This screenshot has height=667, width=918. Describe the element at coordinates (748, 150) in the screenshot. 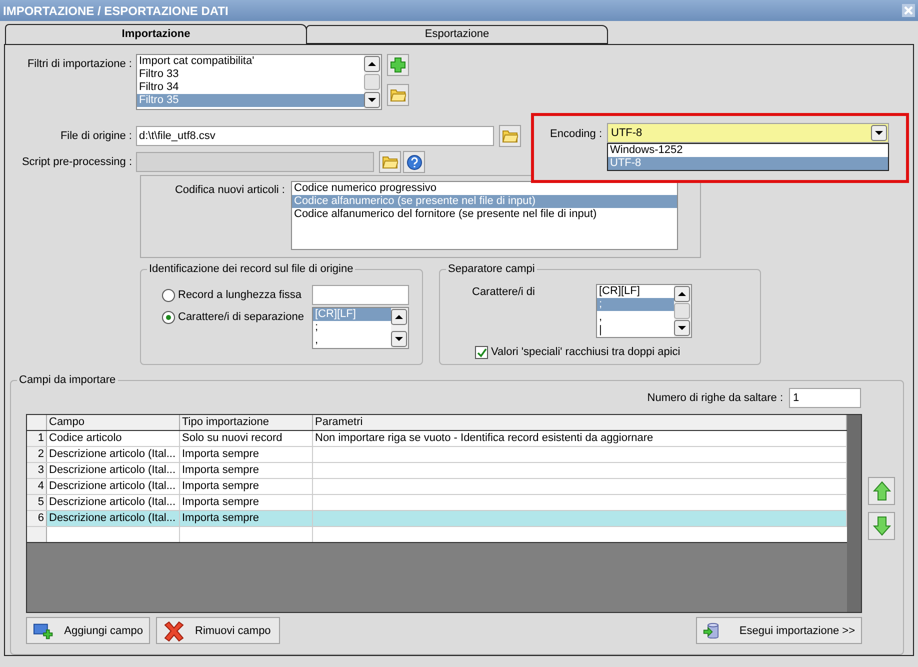

I see `dropdown-option: Windows-1252` at that location.